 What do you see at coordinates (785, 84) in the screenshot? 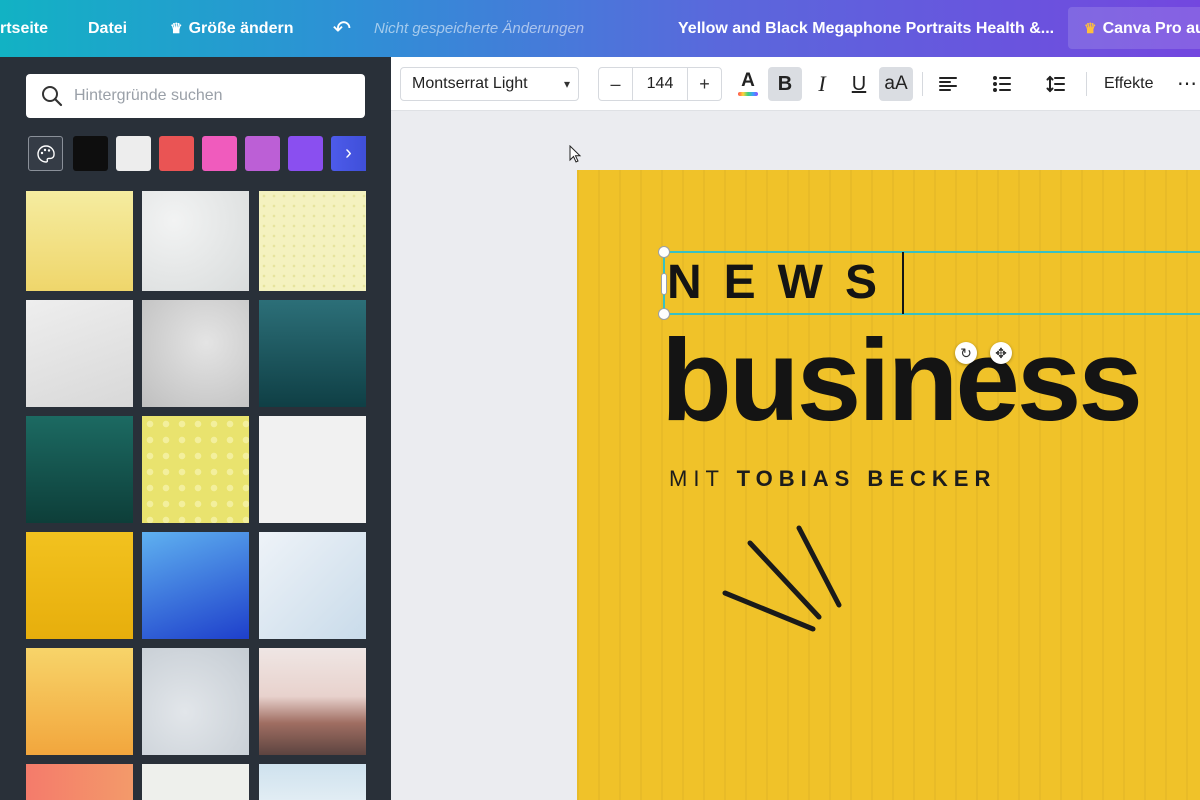
I see `bold-button: B` at bounding box center [785, 84].